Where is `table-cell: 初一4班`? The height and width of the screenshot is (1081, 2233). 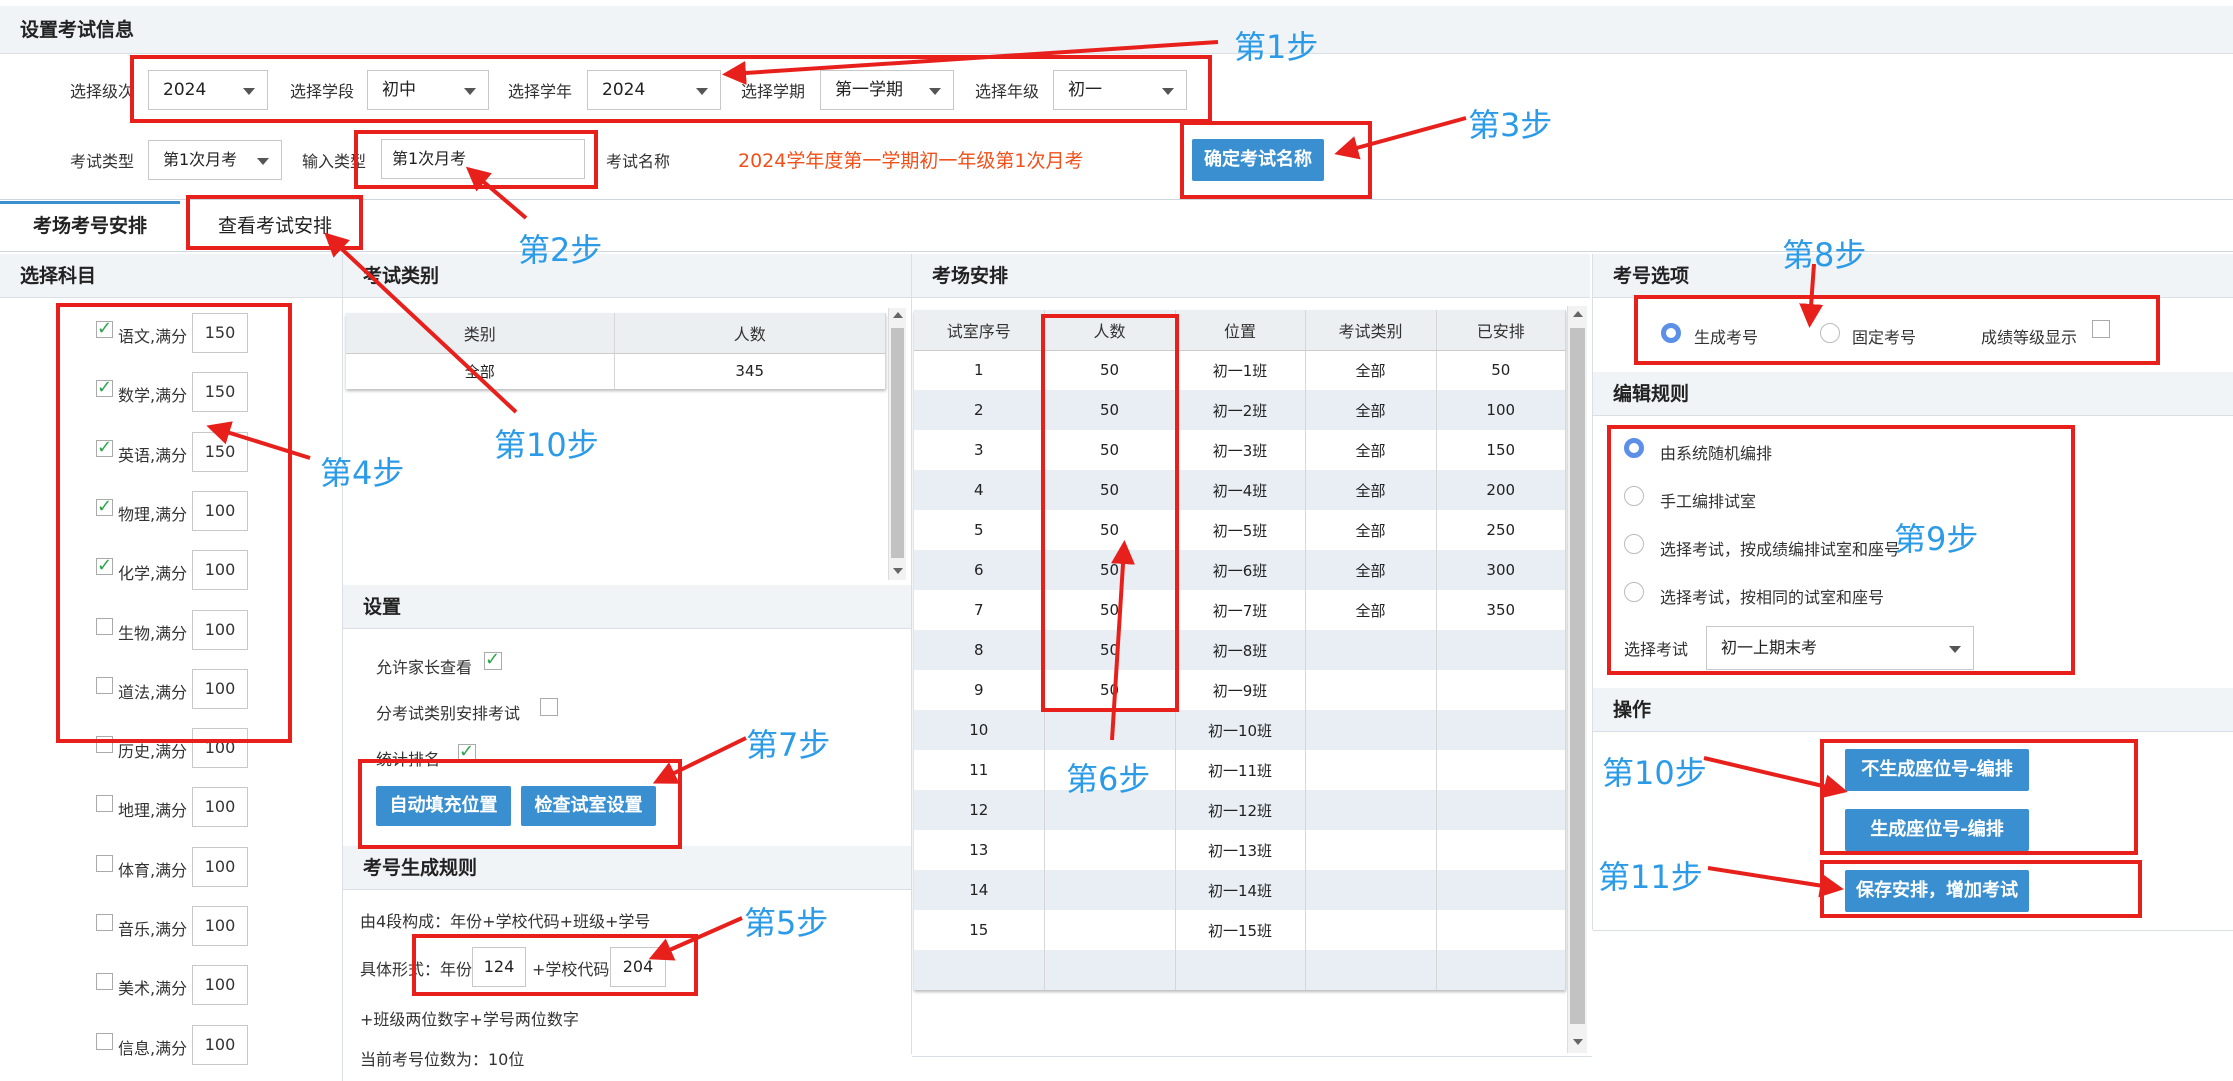
table-cell: 初一4班 is located at coordinates (1240, 490).